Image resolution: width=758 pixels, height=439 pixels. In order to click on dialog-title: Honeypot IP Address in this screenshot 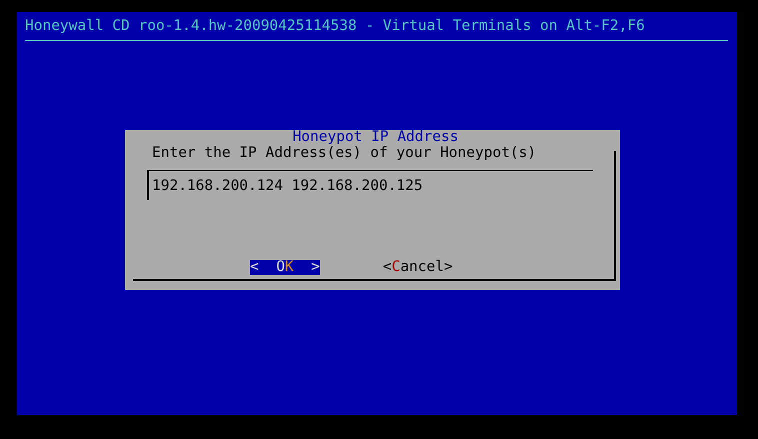, I will do `click(376, 137)`.